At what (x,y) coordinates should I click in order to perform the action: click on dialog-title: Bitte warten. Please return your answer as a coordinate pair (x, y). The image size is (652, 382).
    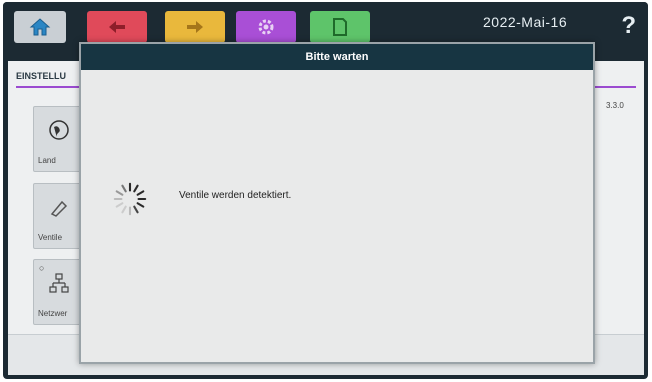
    Looking at the image, I should click on (337, 57).